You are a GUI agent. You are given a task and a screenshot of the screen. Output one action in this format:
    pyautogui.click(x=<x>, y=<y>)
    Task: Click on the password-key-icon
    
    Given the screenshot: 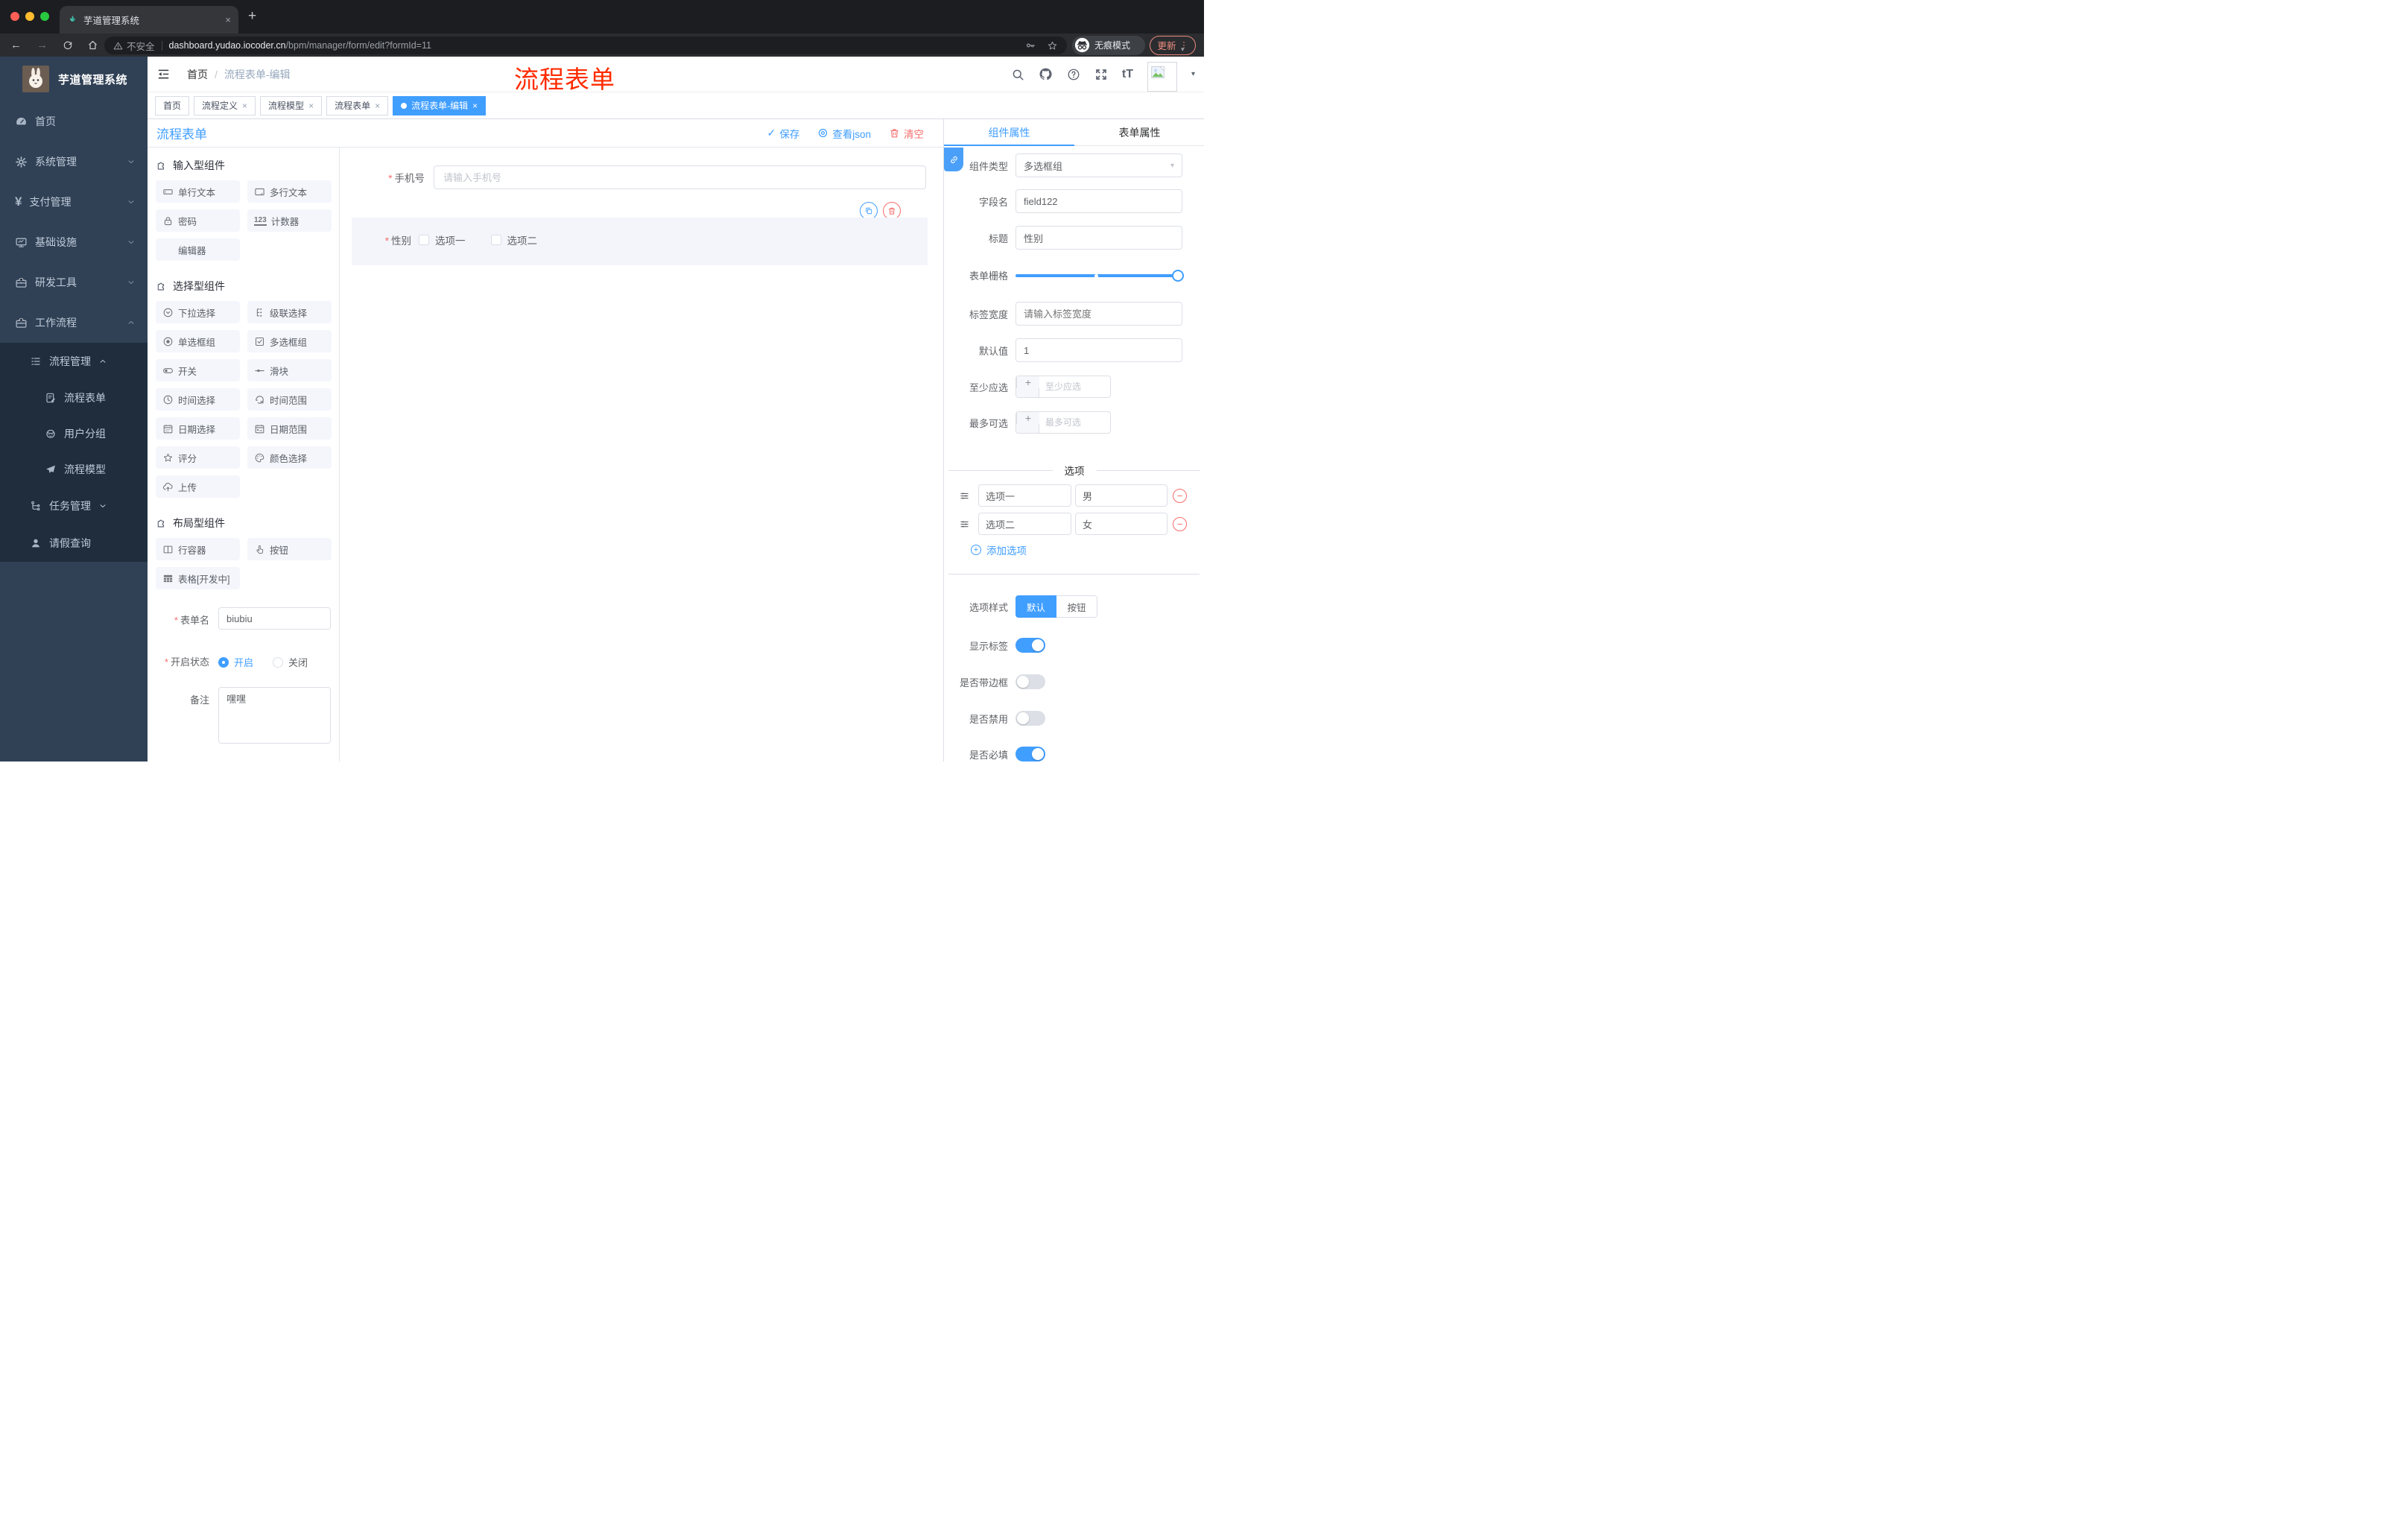 What is the action you would take?
    pyautogui.click(x=1030, y=45)
    